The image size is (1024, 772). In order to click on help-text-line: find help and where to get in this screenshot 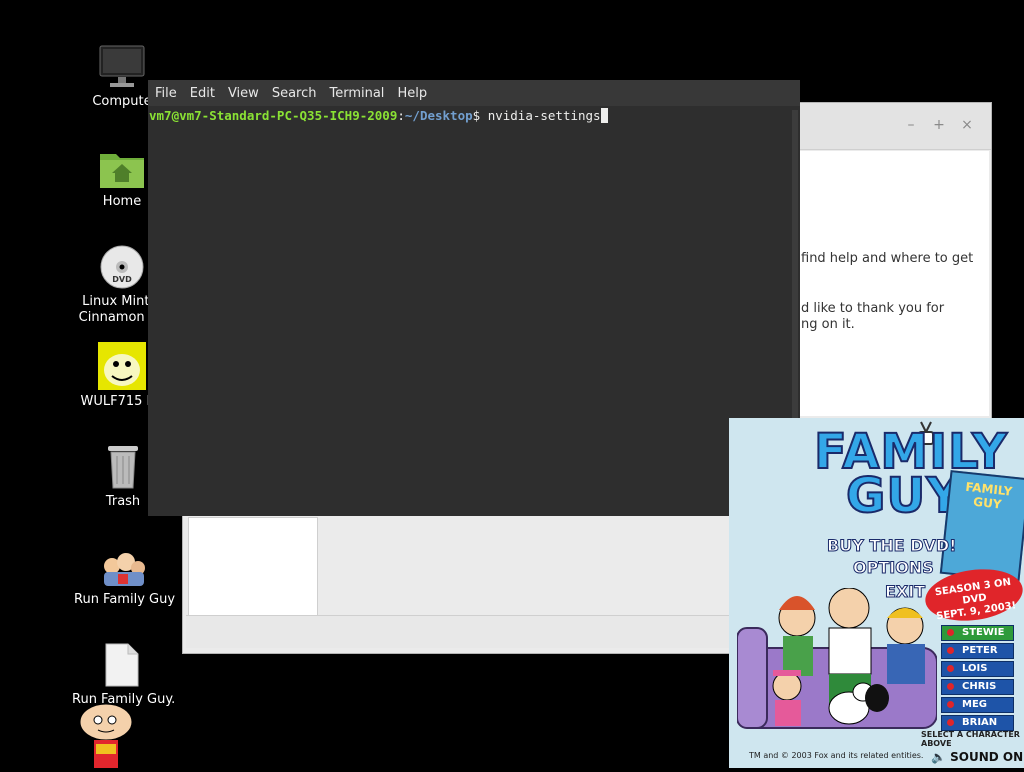, I will do `click(887, 258)`.